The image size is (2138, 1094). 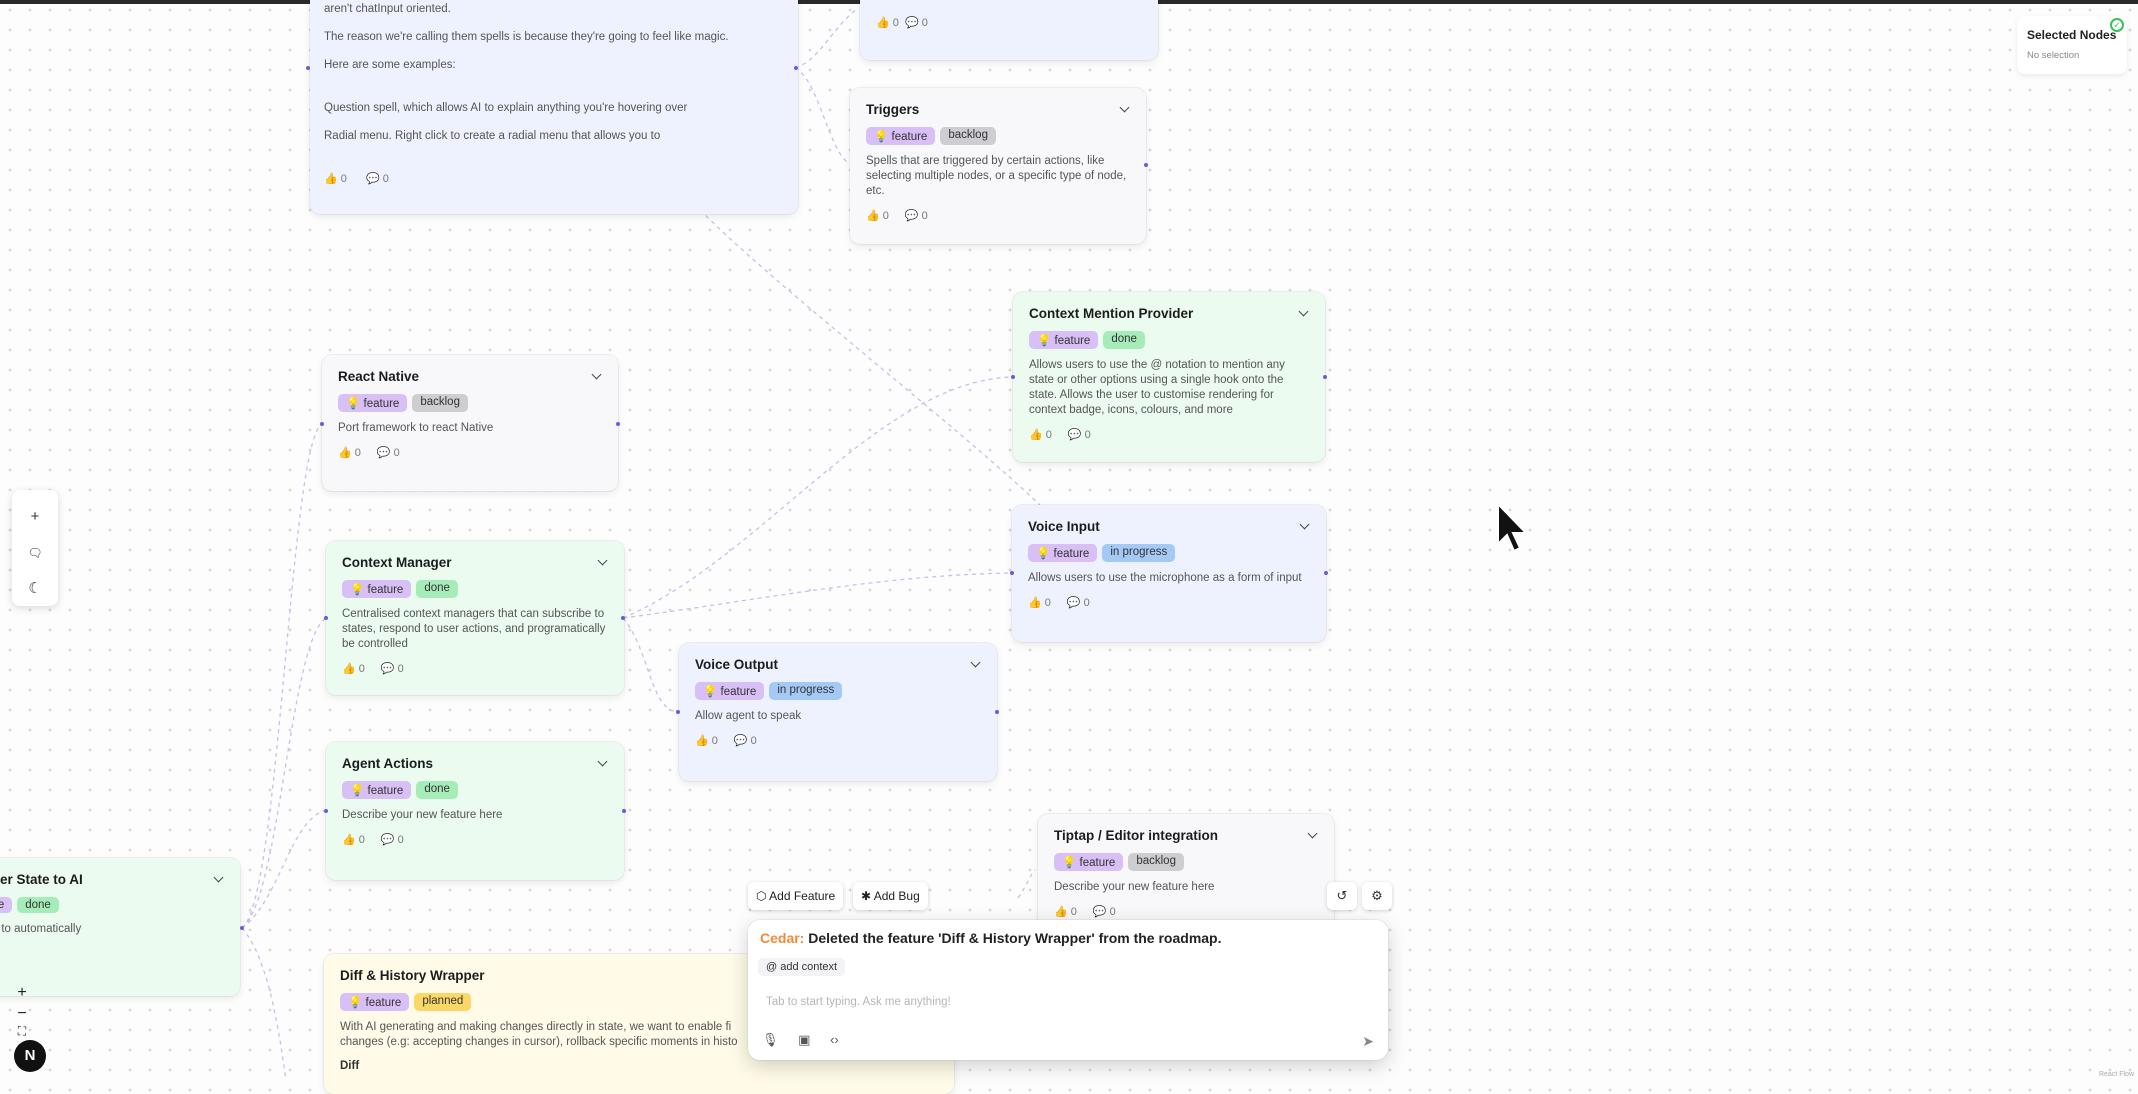 I want to click on tag-status: planned, so click(x=443, y=1002).